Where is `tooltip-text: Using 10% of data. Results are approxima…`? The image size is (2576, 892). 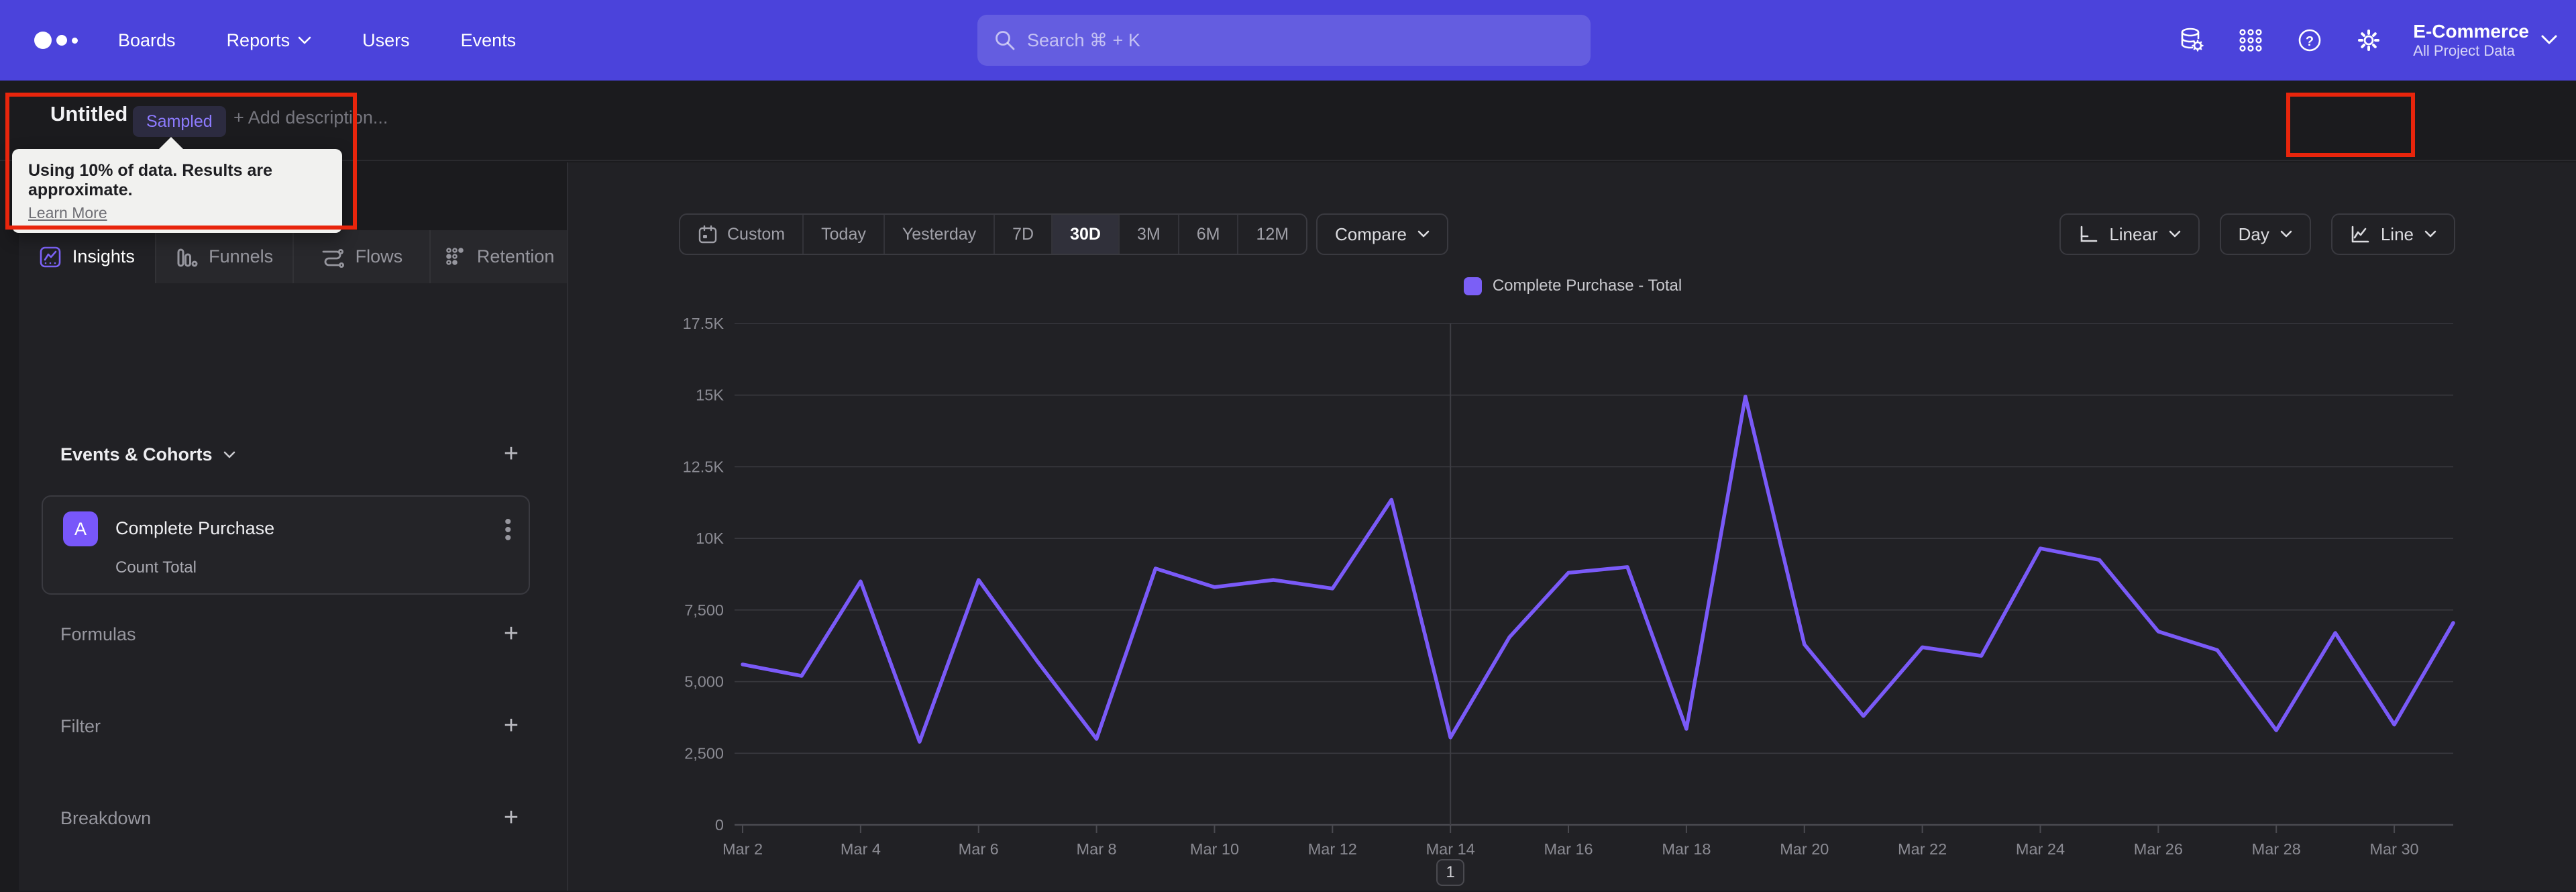
tooltip-text: Using 10% of data. Results are approxima… is located at coordinates (150, 180).